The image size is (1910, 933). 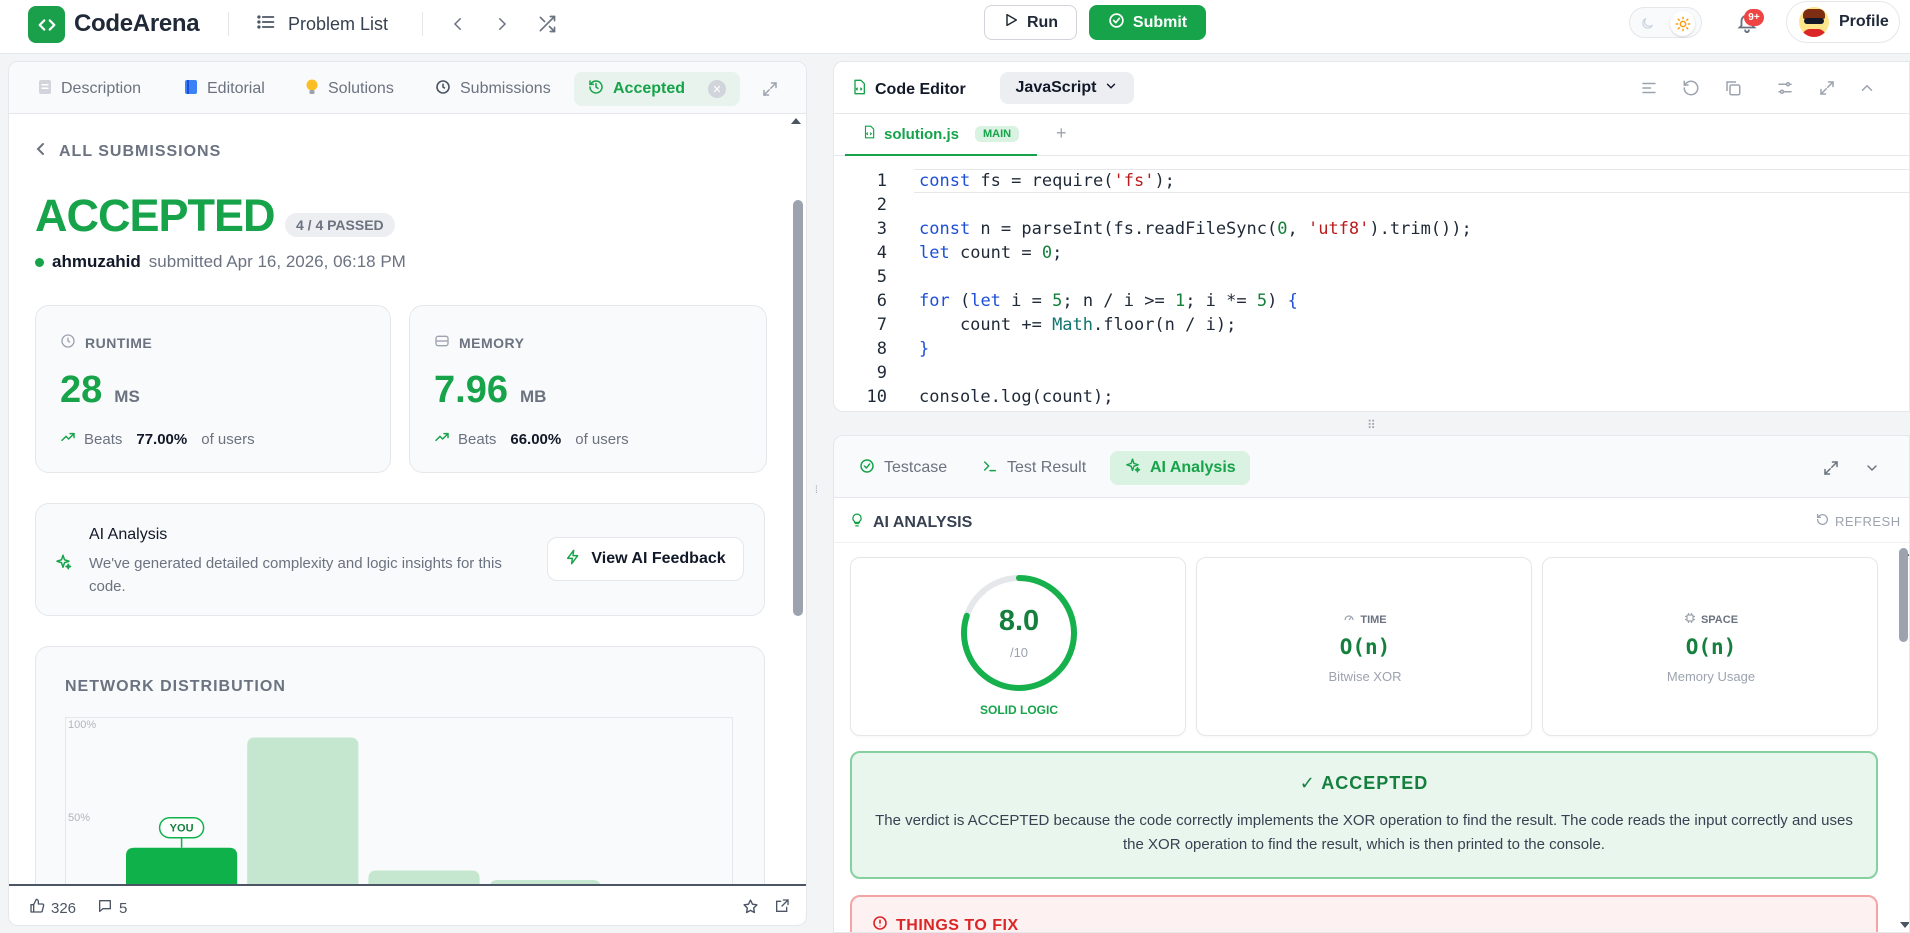 I want to click on like-count: 326, so click(x=64, y=908).